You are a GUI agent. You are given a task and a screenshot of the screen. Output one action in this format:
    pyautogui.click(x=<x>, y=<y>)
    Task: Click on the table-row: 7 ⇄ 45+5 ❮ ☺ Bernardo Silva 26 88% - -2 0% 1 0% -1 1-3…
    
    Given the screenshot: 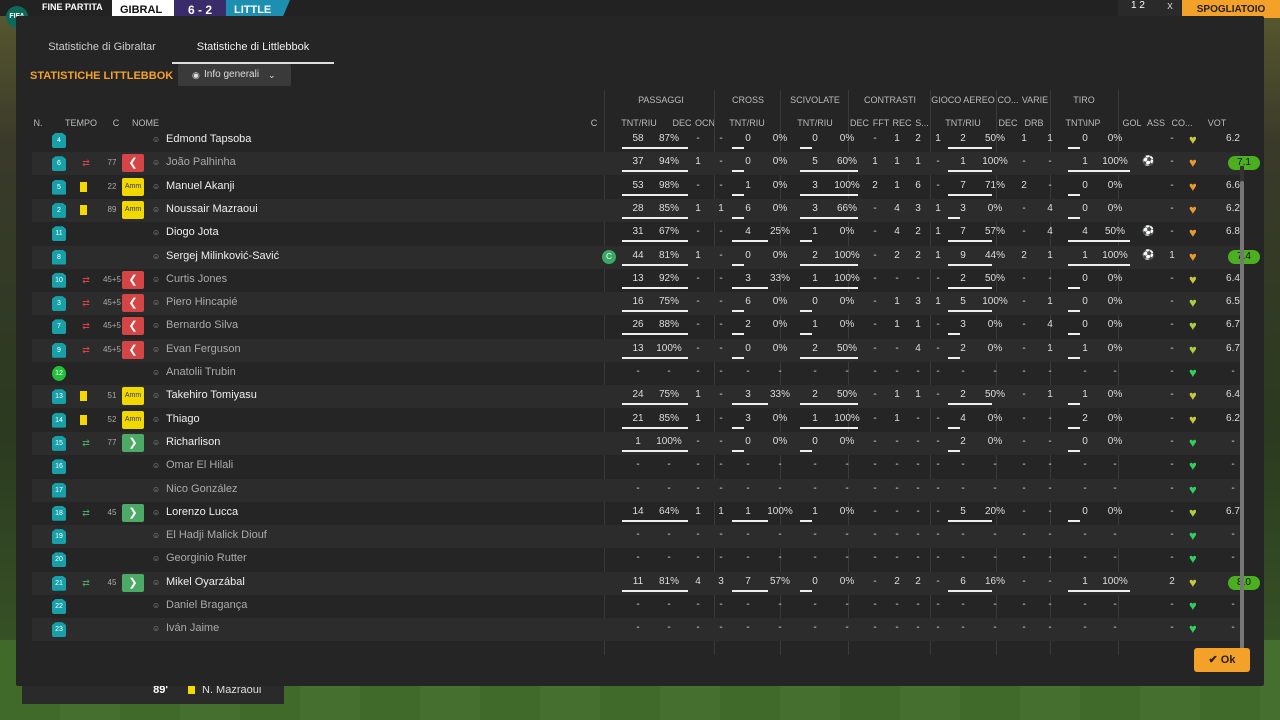 What is the action you would take?
    pyautogui.click(x=636, y=326)
    